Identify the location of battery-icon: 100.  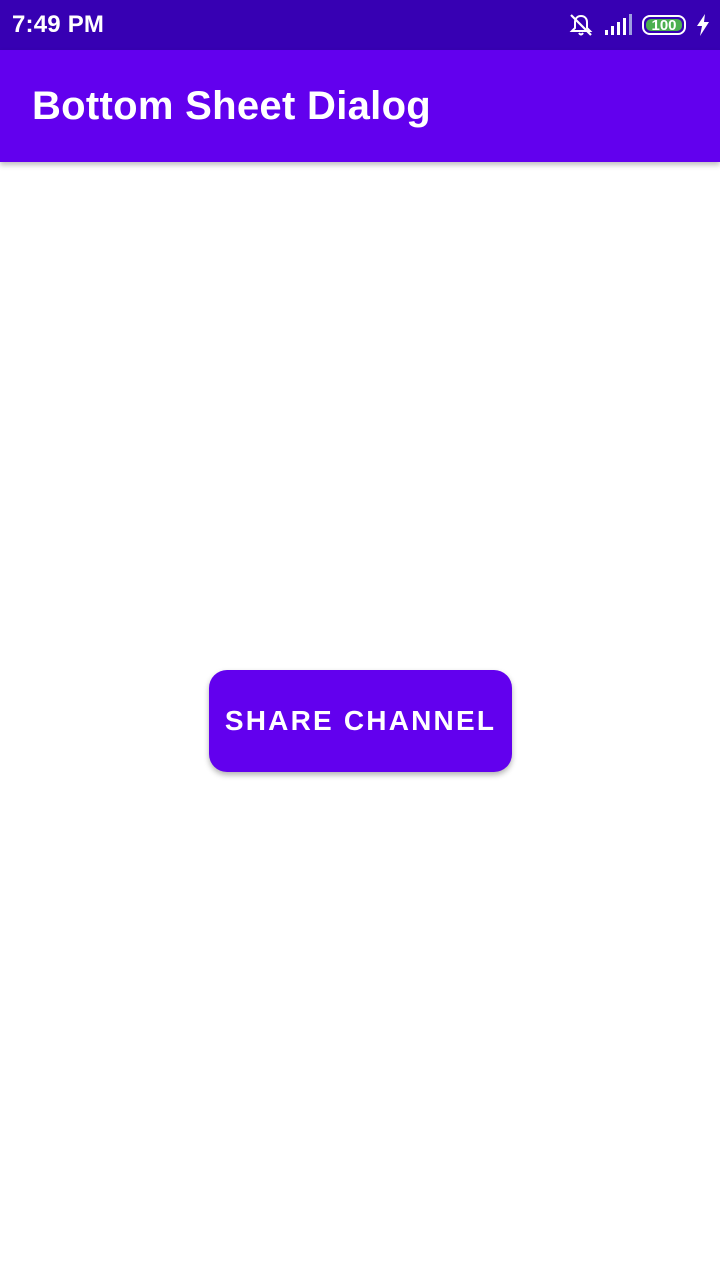
(664, 25).